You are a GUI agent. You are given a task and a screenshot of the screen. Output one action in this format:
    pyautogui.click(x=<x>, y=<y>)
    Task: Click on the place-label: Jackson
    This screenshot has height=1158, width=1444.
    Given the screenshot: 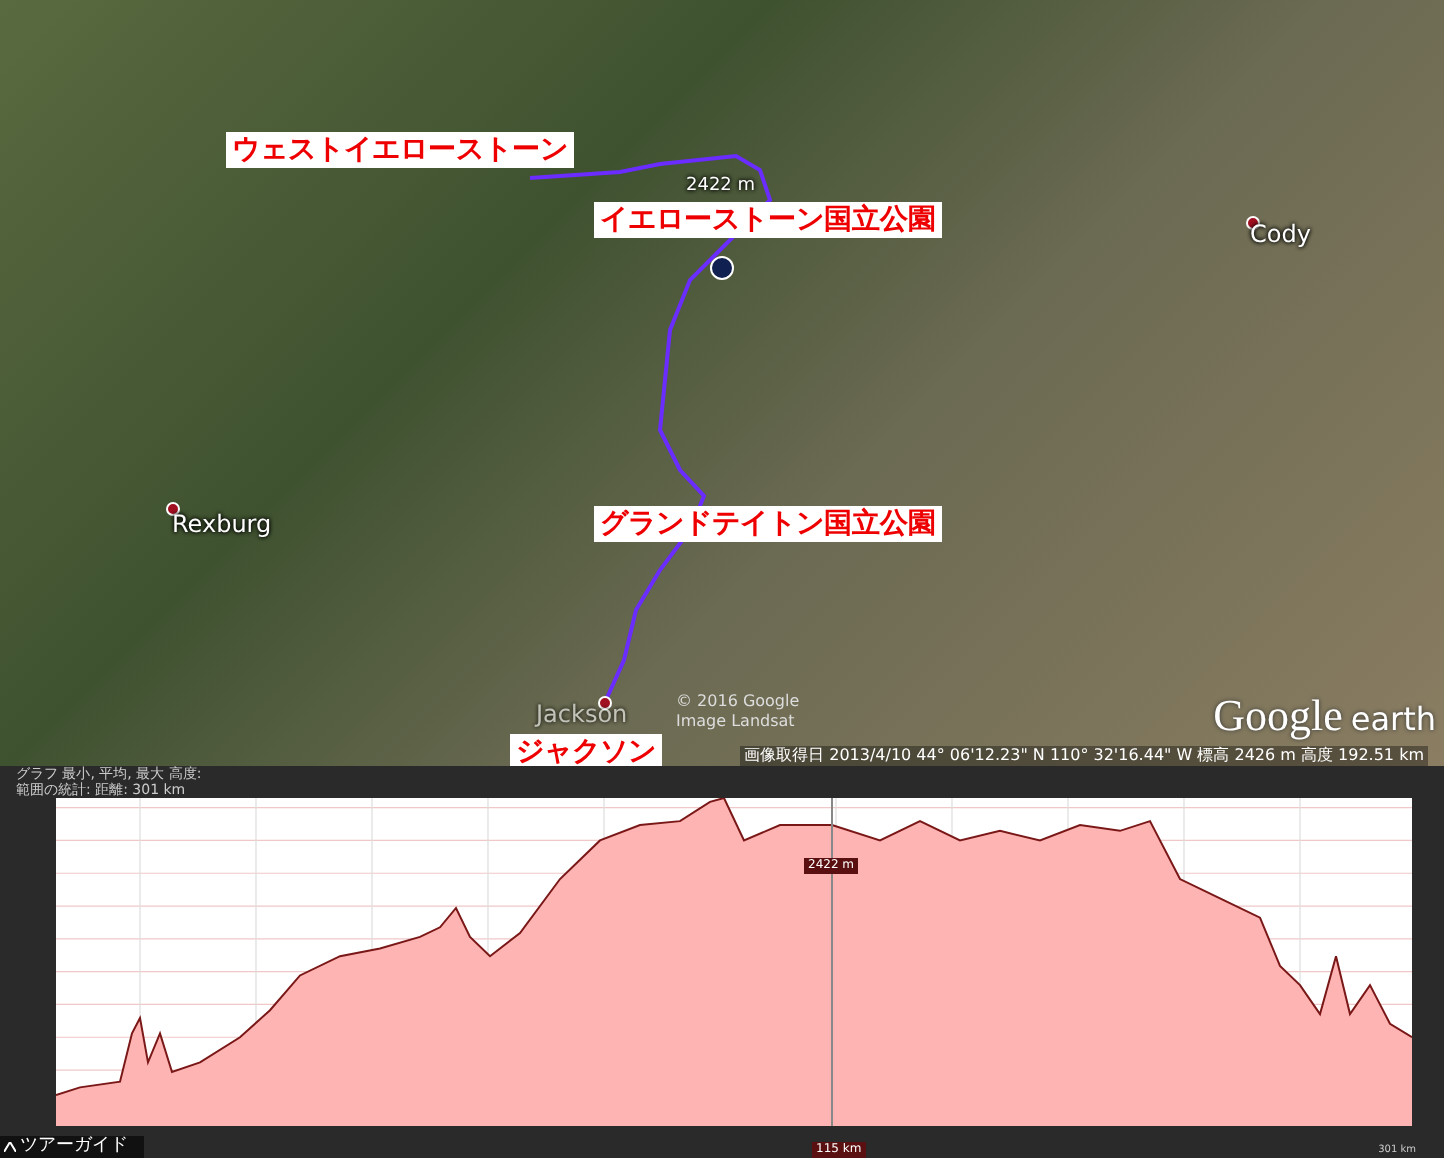 What is the action you would take?
    pyautogui.click(x=582, y=714)
    